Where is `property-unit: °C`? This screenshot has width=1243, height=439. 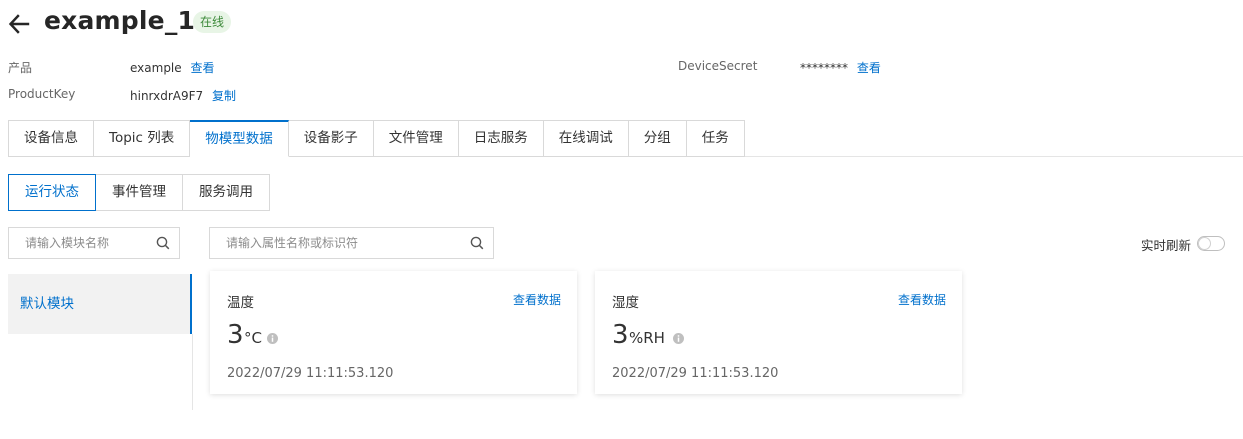 property-unit: °C is located at coordinates (253, 338).